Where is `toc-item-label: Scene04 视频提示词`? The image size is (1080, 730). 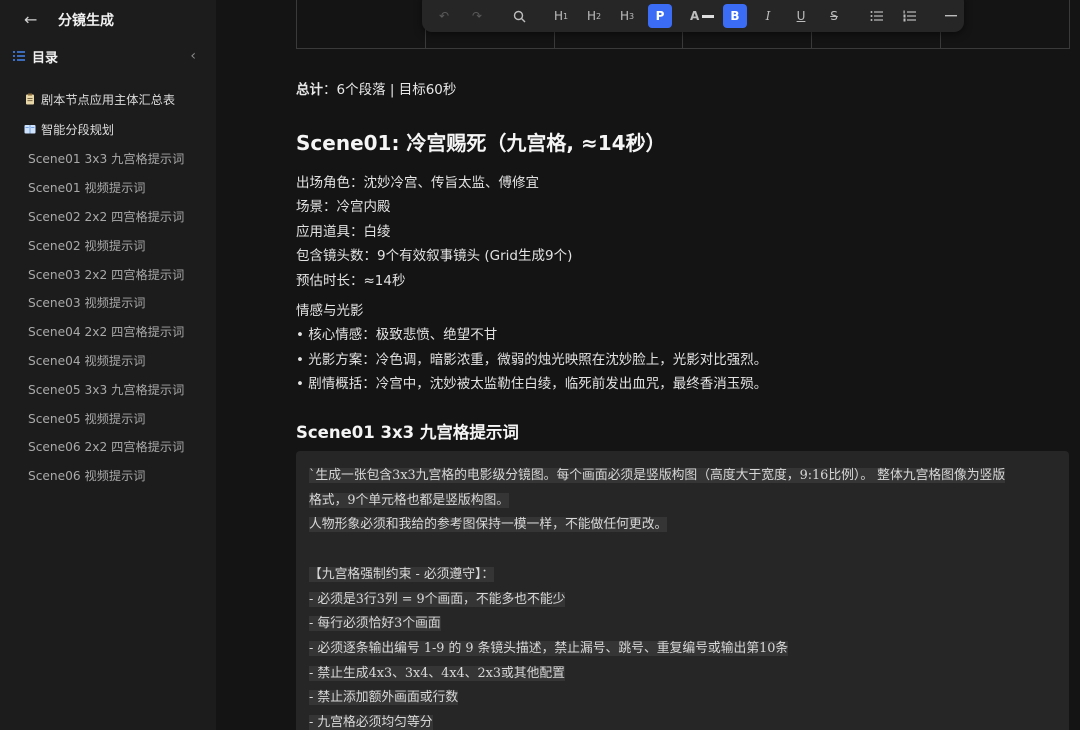 toc-item-label: Scene04 视频提示词 is located at coordinates (87, 360).